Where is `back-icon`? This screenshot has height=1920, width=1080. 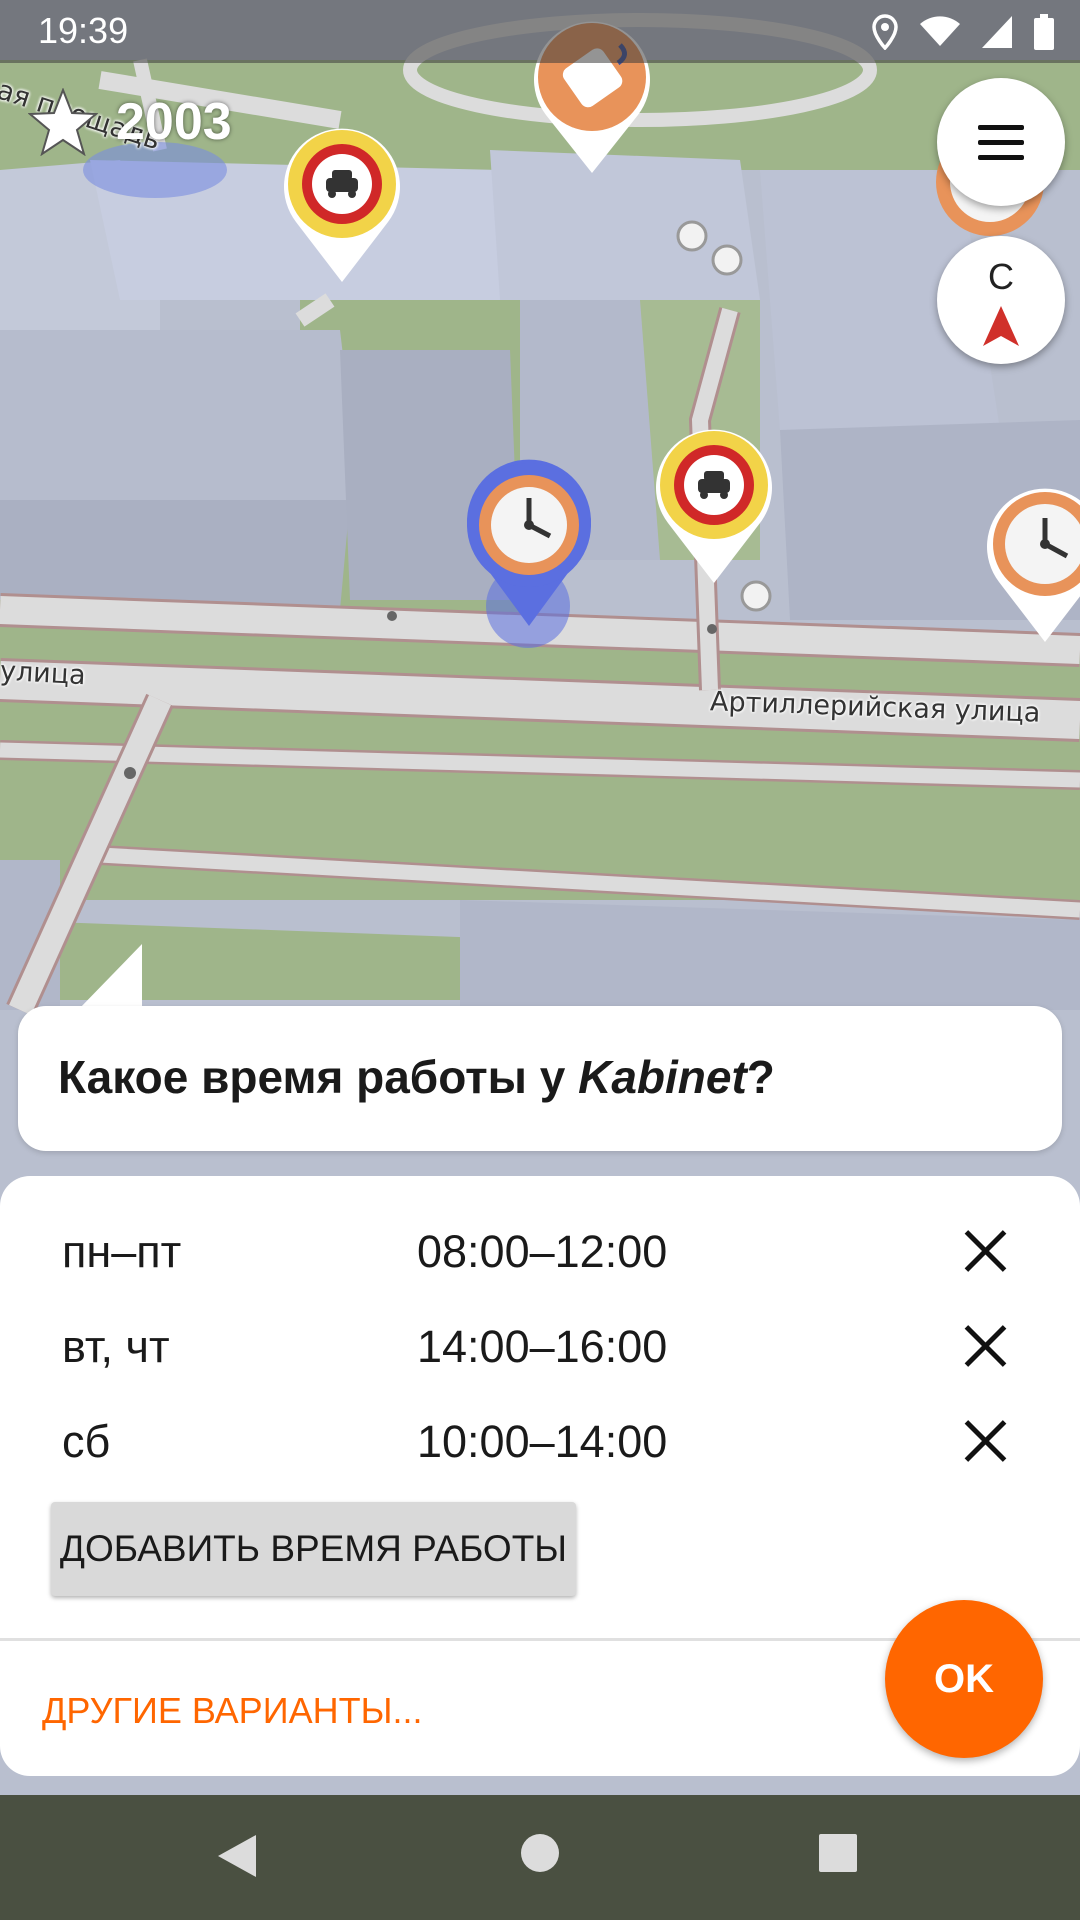
back-icon is located at coordinates (237, 1856).